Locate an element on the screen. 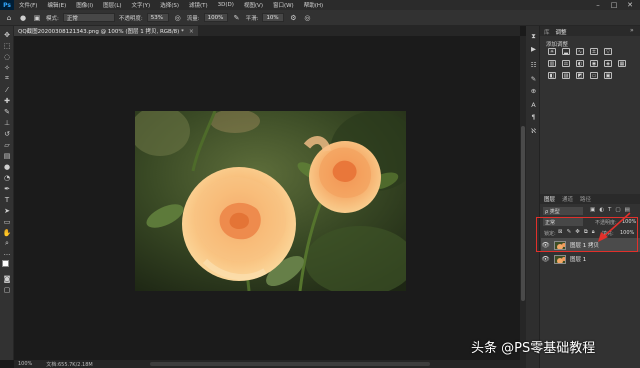 The image size is (640, 368). stamp-icon: ⊥ is located at coordinates (7, 122).